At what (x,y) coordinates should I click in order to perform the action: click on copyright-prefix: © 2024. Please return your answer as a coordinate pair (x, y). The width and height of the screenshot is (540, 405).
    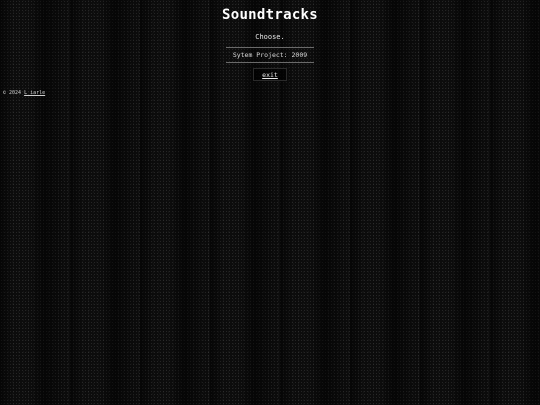
    Looking at the image, I should click on (12, 93).